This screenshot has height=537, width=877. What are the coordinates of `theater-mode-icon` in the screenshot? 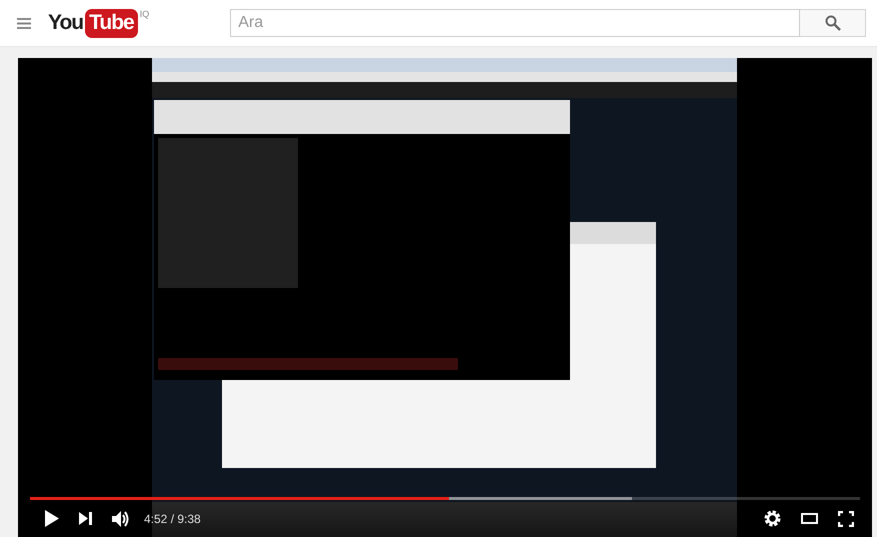 It's located at (809, 518).